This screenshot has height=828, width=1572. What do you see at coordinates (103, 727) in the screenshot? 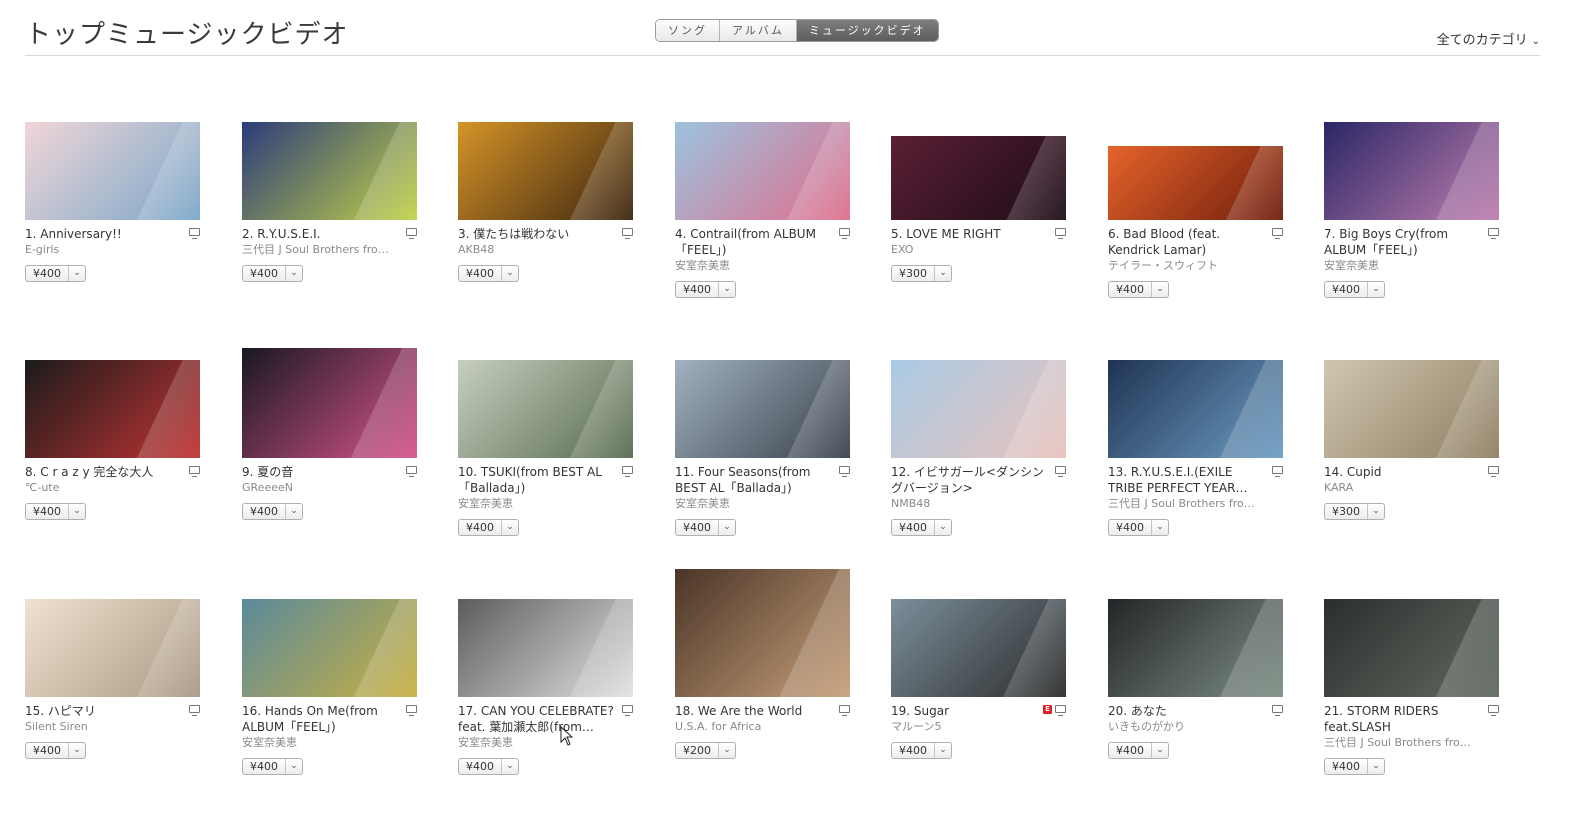
I see `video-artist: Silent Siren` at bounding box center [103, 727].